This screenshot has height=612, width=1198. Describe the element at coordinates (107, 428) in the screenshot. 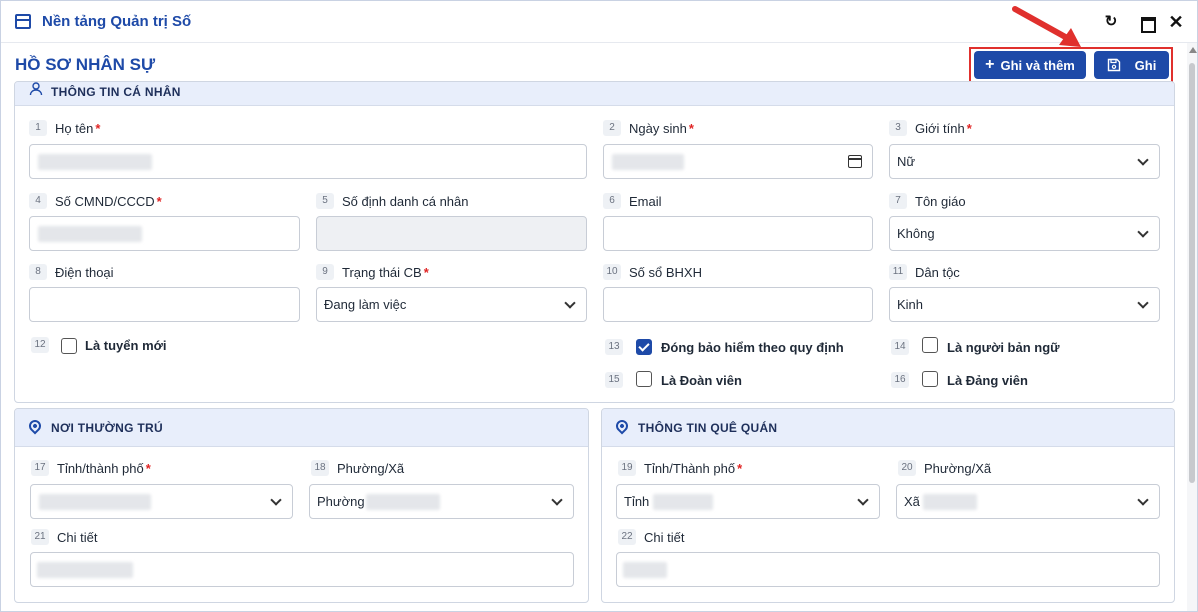

I see `residence-title: NƠI THƯỜNG TRÚ` at that location.